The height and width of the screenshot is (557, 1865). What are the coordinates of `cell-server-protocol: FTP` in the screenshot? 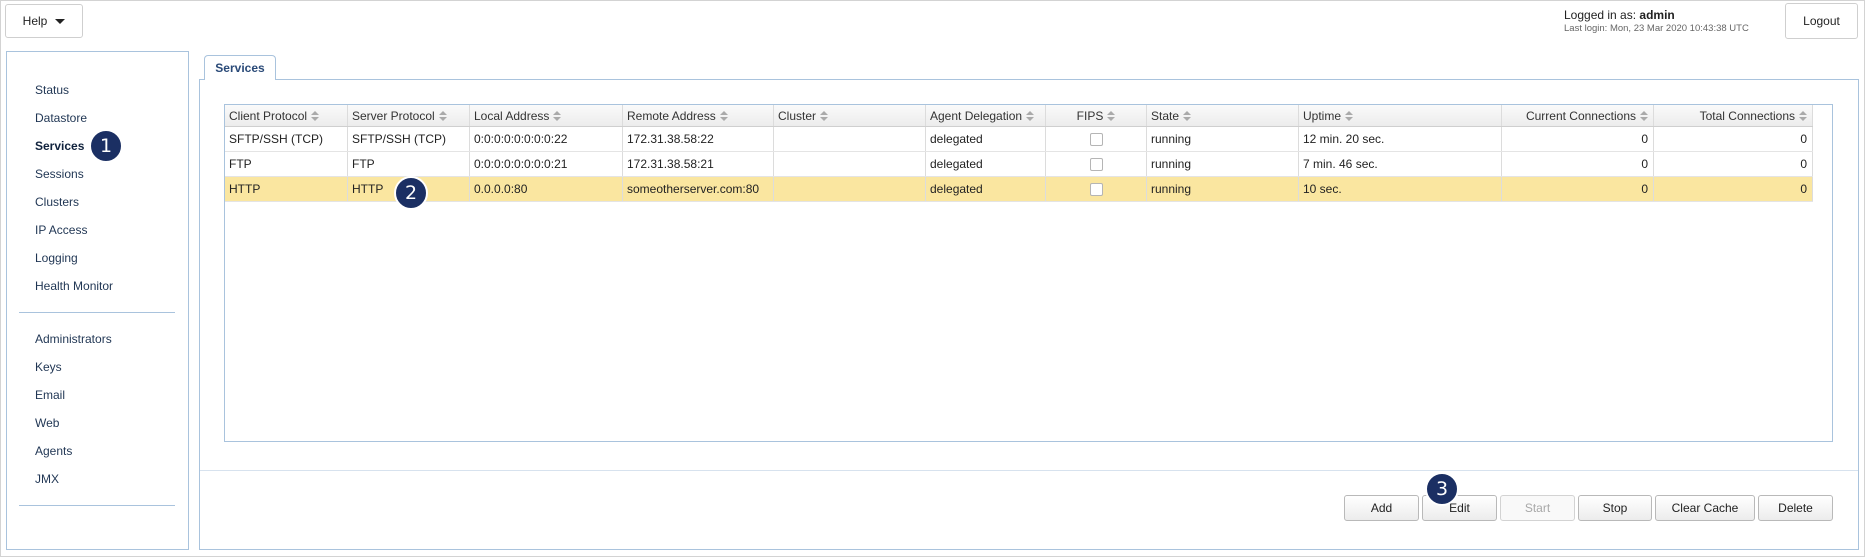 It's located at (409, 164).